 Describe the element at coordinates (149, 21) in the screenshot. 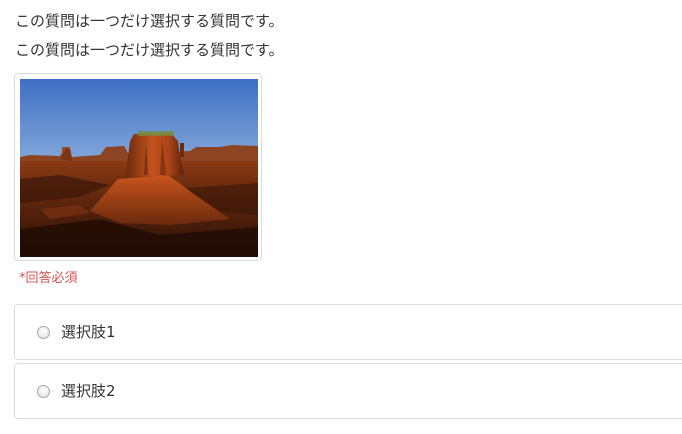

I see `question-text-line-1: この質問は一つだけ選択する質問です。` at that location.